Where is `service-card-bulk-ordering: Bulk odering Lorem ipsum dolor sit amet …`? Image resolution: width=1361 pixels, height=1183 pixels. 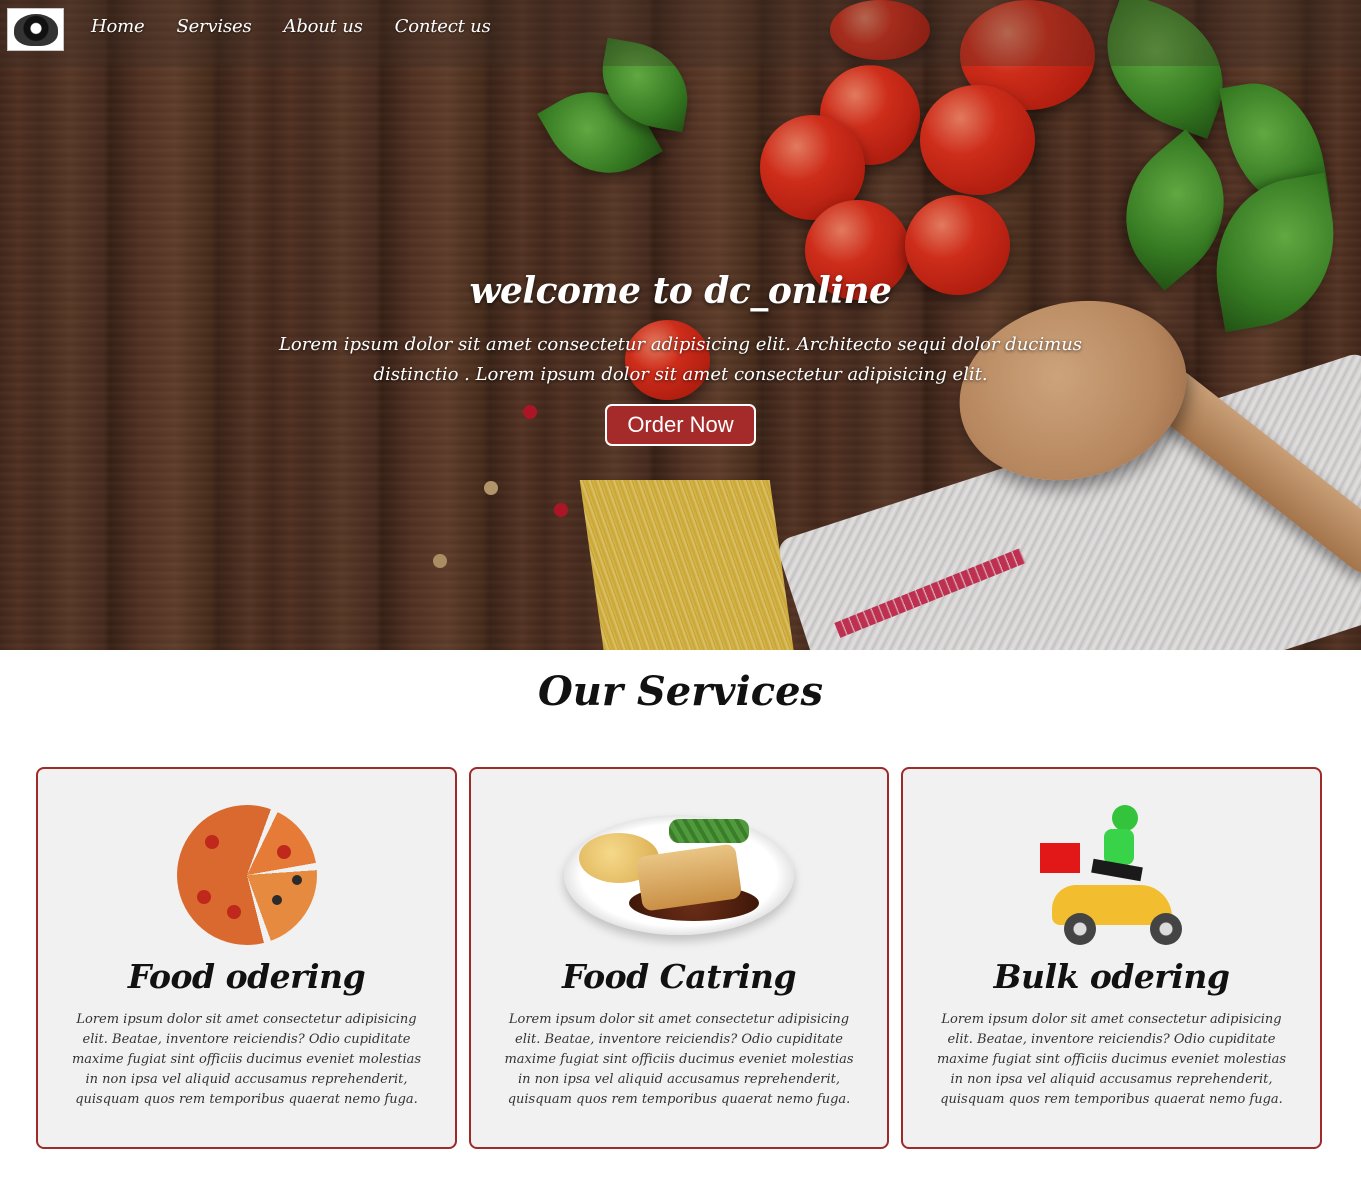
service-card-bulk-ordering: Bulk odering Lorem ipsum dolor sit amet … is located at coordinates (1111, 958).